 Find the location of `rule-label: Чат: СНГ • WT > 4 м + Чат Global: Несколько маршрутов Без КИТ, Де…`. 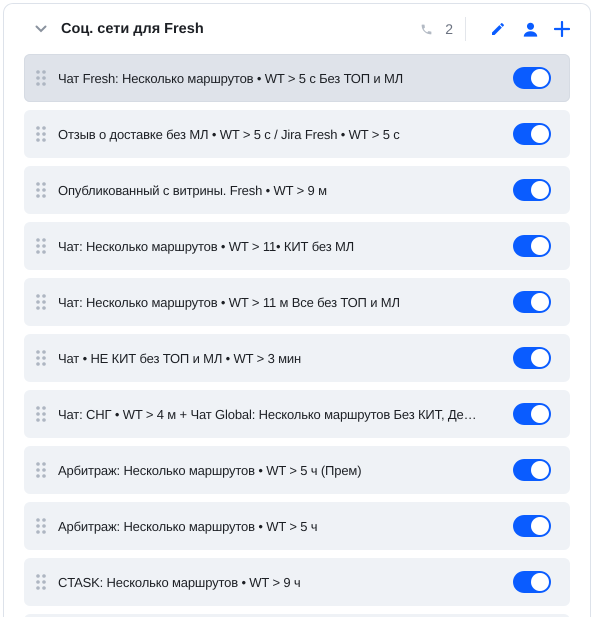

rule-label: Чат: СНГ • WT > 4 м + Чат Global: Несколько маршрутов Без КИТ, Де… is located at coordinates (268, 414).